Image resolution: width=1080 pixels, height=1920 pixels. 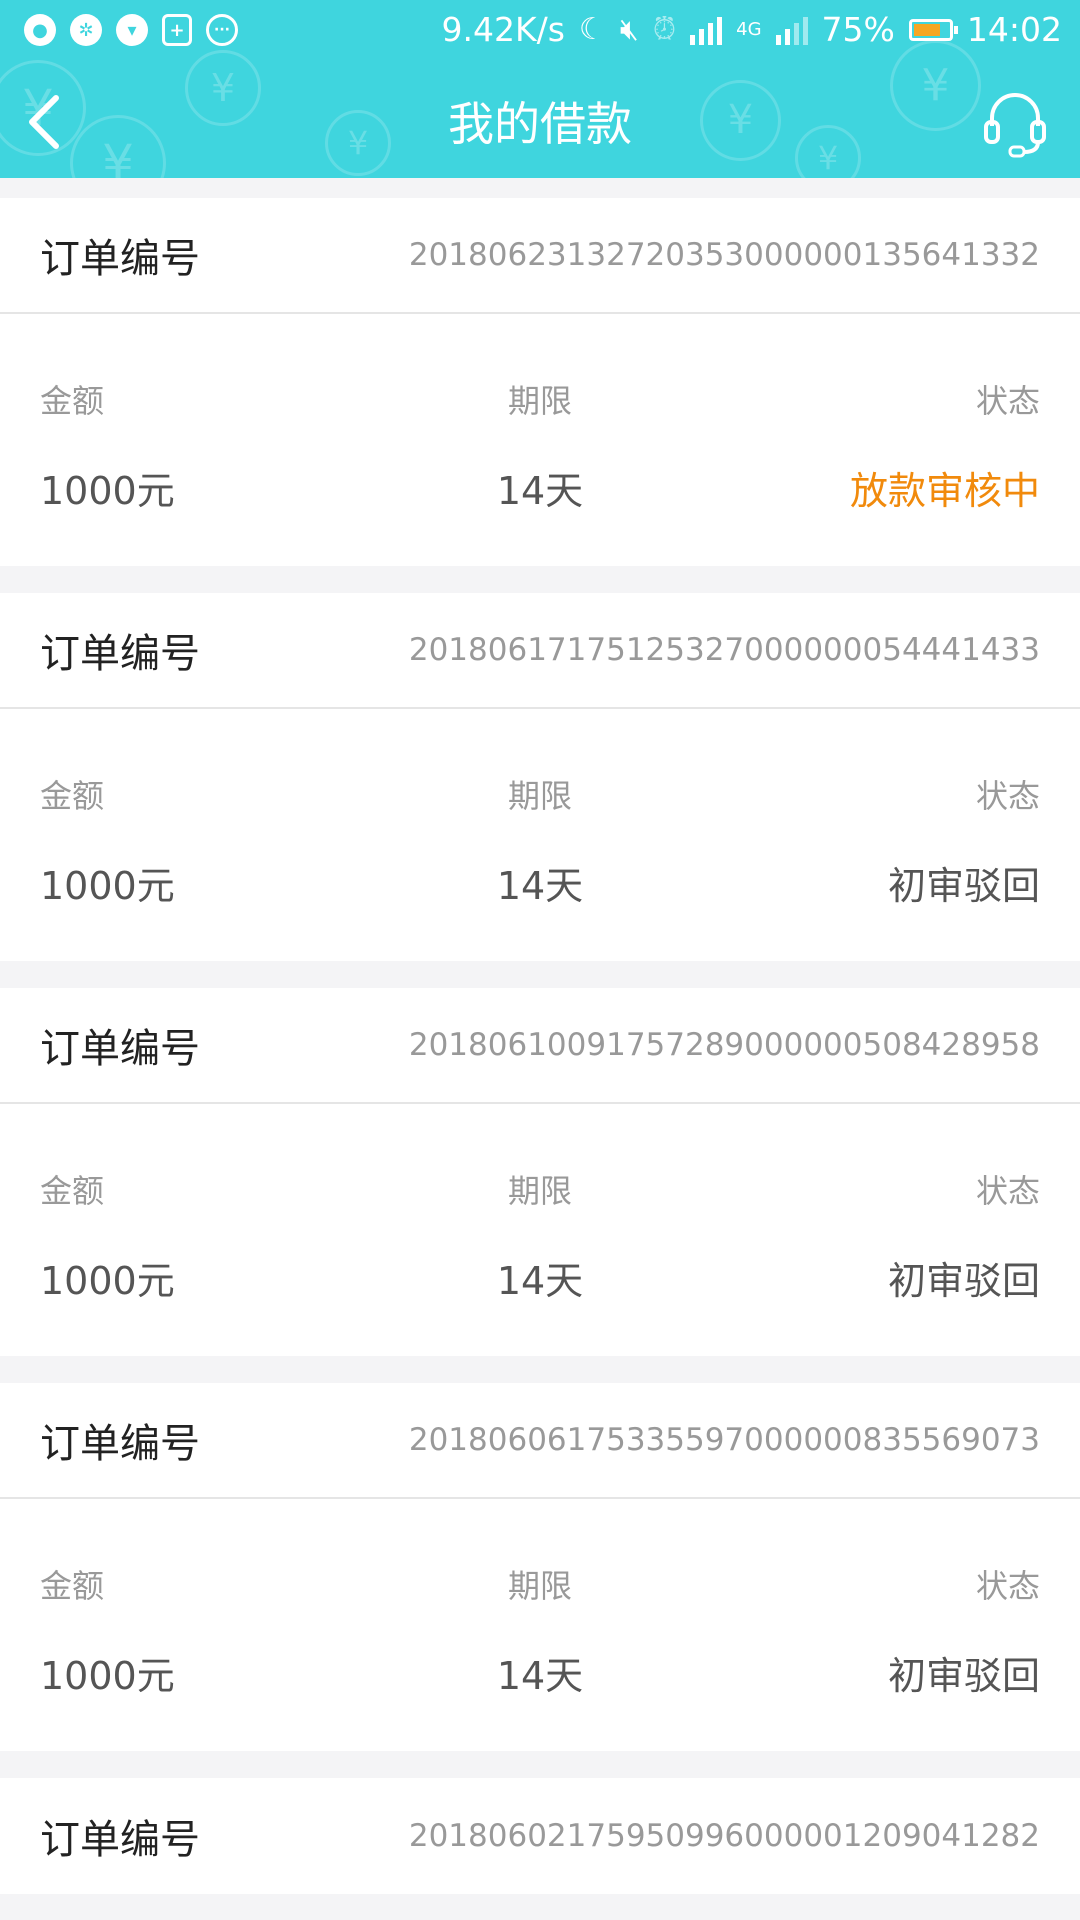 I want to click on order-row: 订单编号 20180602175950996000001209041282, so click(x=540, y=1836).